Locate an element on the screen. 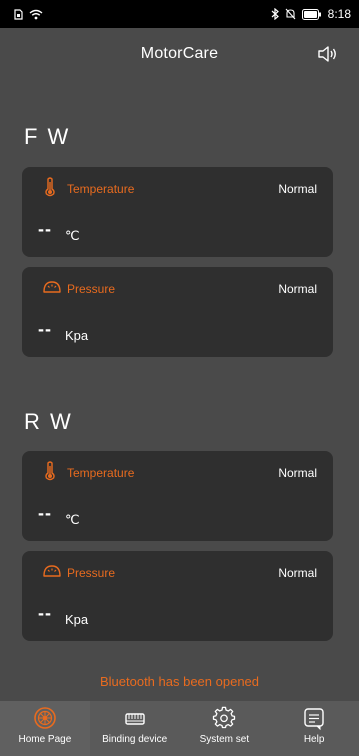  bottom-nav: Home Page Binding device System set Help is located at coordinates (179, 728).